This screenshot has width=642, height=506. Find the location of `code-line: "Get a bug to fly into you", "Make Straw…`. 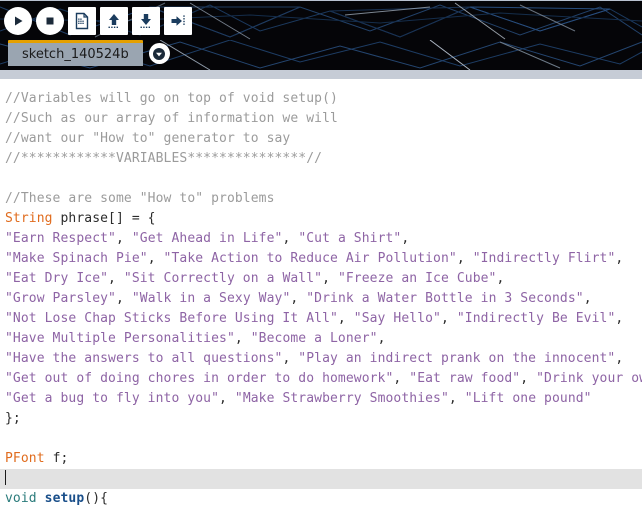

code-line: "Get a bug to fly into you", "Make Straw… is located at coordinates (321, 399).